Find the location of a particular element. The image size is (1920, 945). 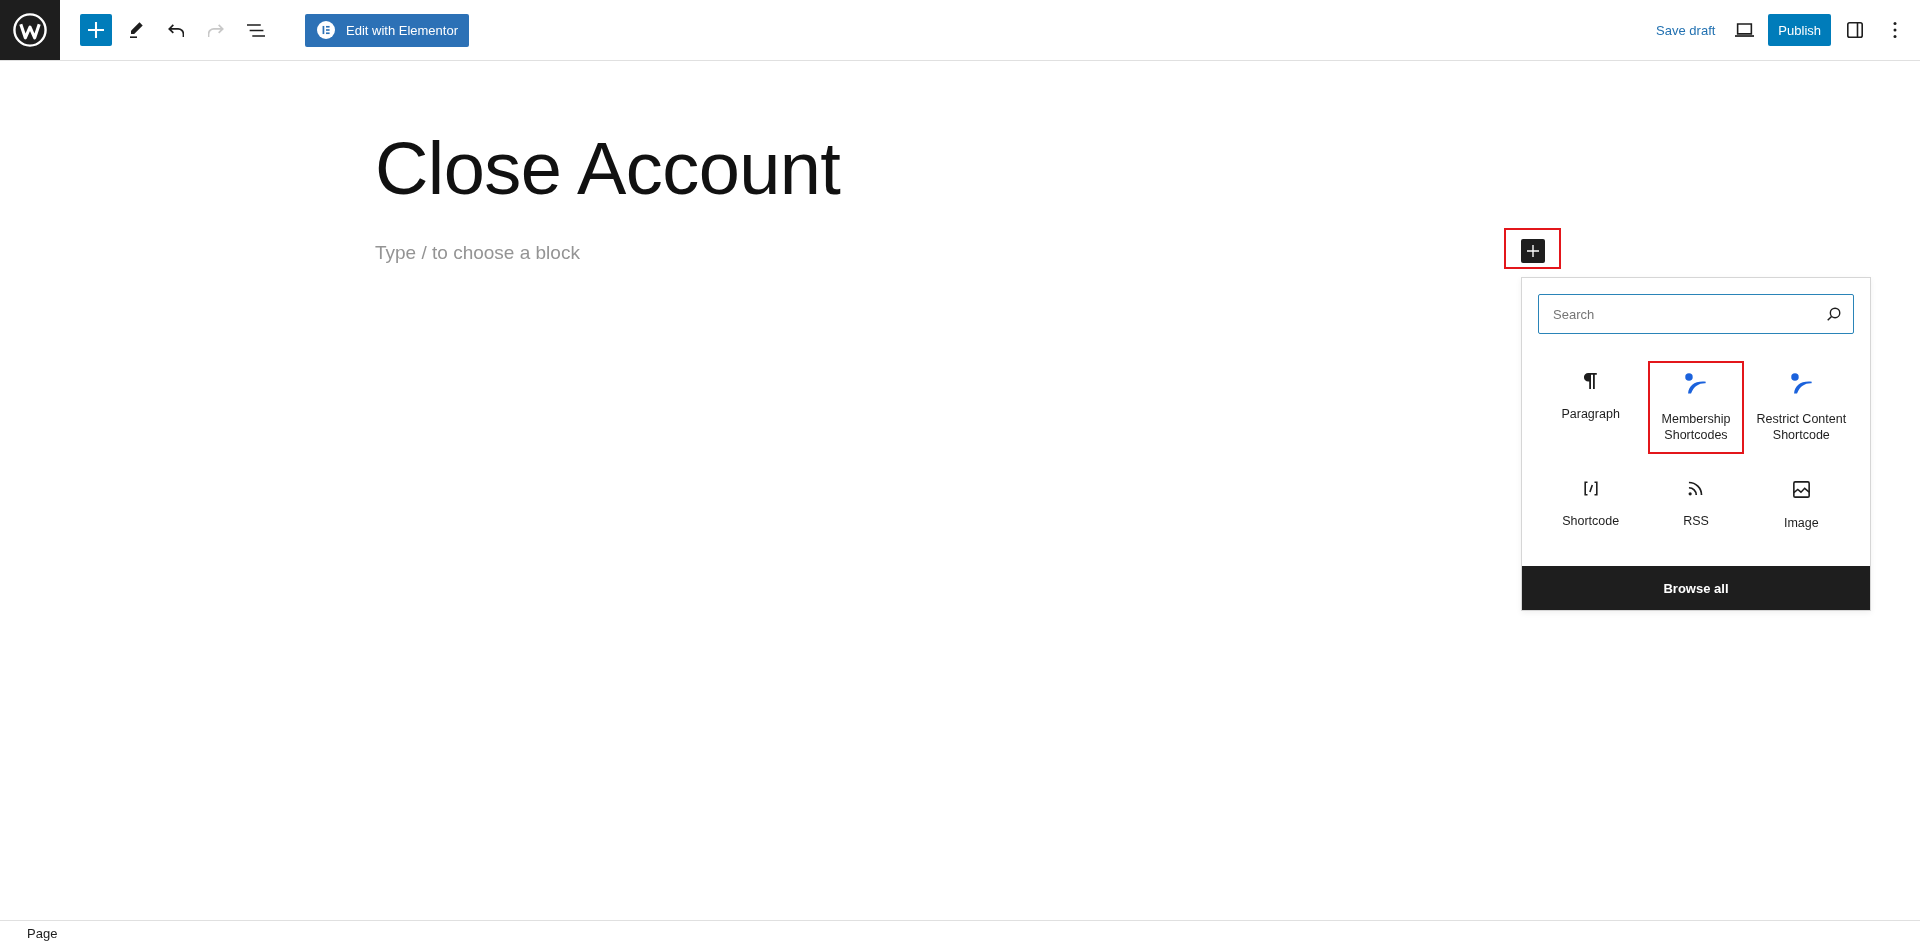

browse-all-button: Browse all is located at coordinates (1696, 588).